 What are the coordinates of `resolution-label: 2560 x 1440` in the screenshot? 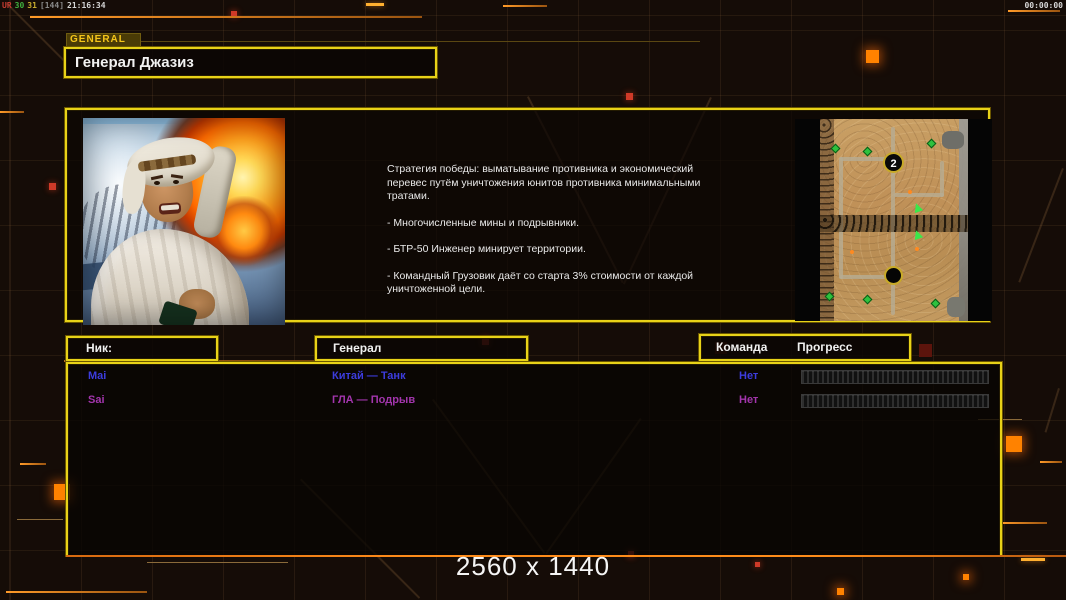 It's located at (533, 566).